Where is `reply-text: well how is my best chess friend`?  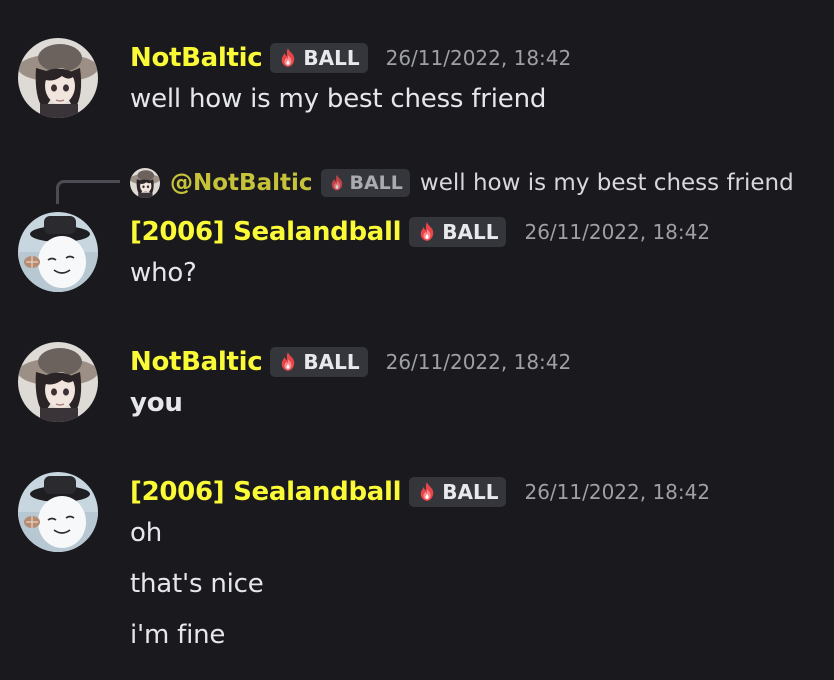
reply-text: well how is my best chess friend is located at coordinates (606, 183).